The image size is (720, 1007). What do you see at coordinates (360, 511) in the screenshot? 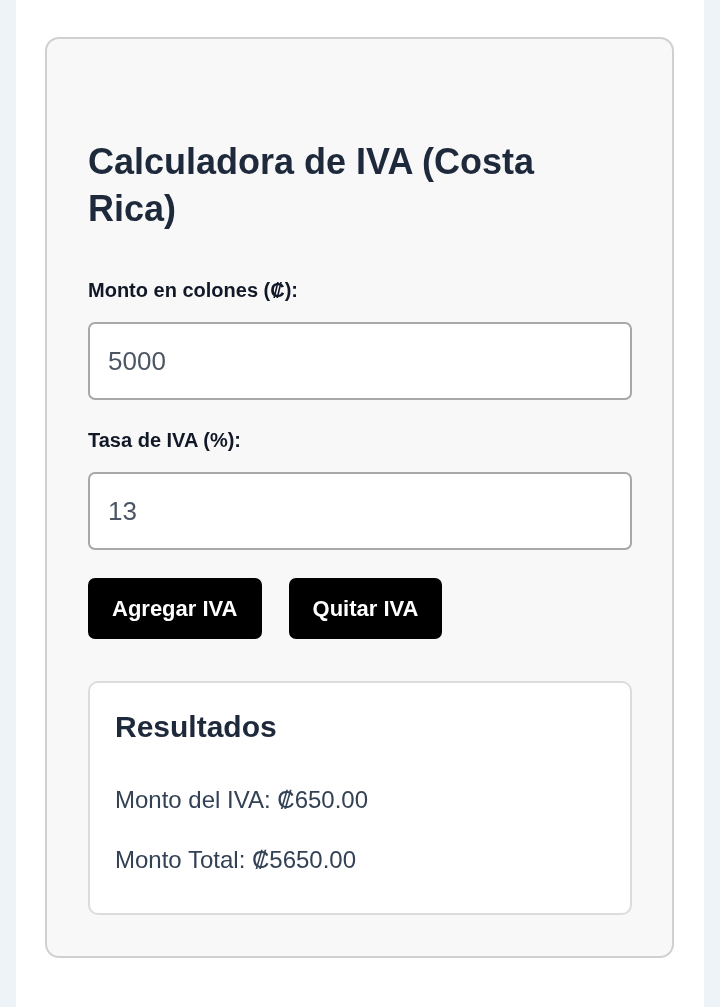
I see `input-field: 13` at bounding box center [360, 511].